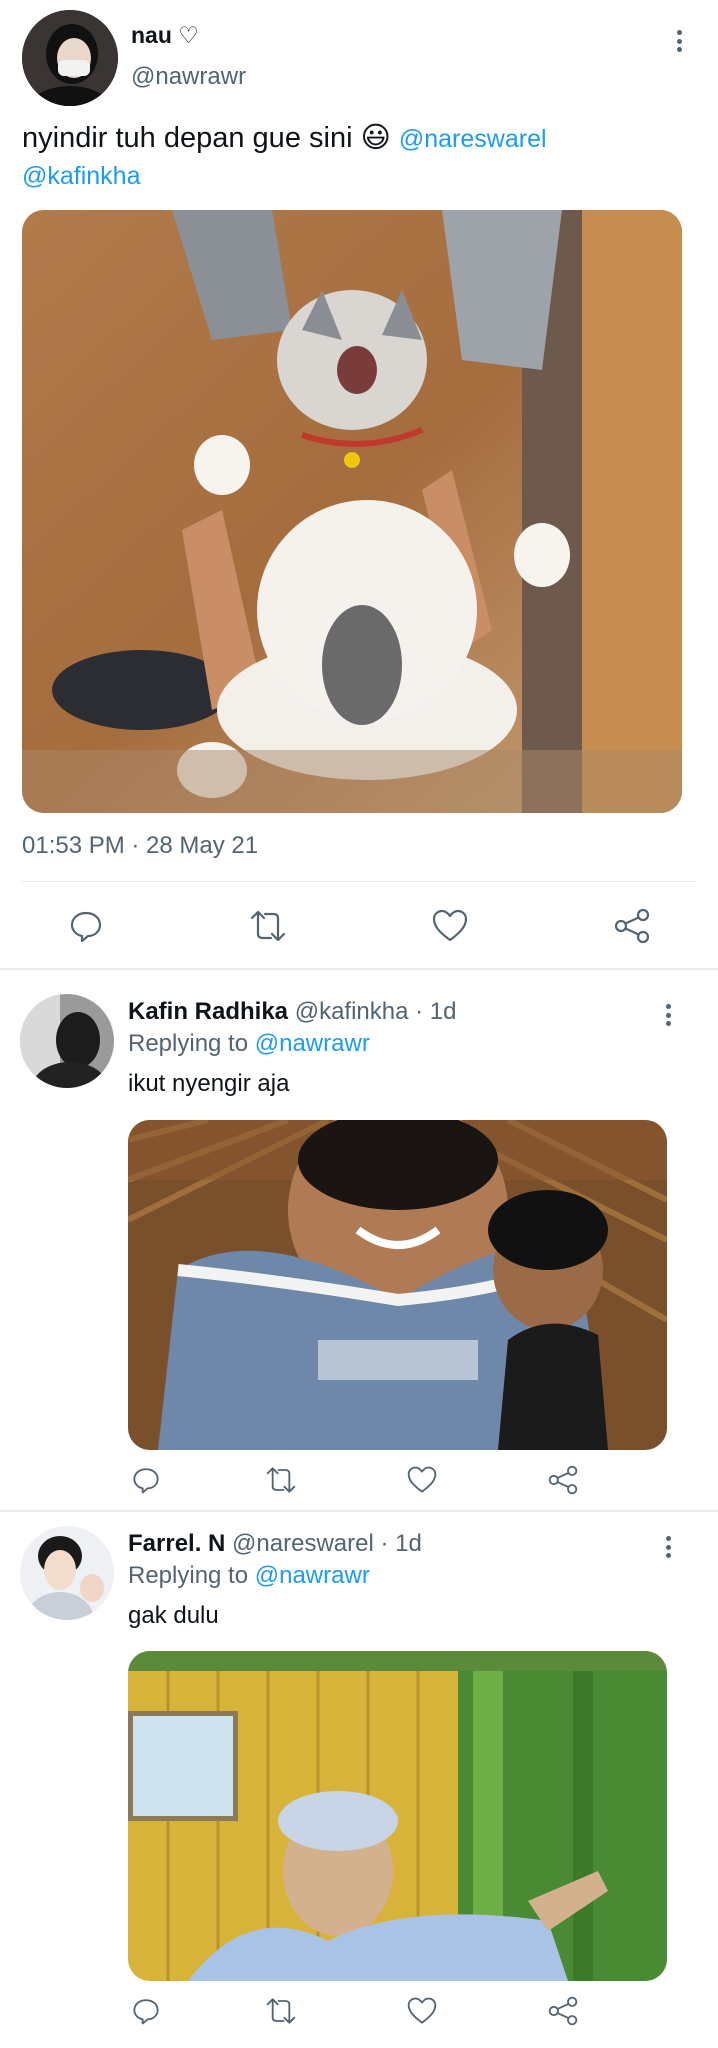 The image size is (718, 2048). I want to click on reply-1-share-button, so click(563, 1480).